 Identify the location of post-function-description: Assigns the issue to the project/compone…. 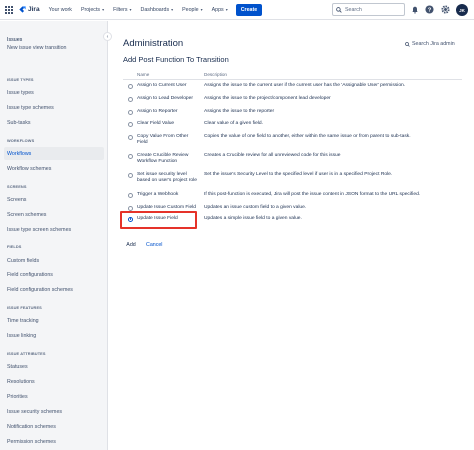
(267, 98).